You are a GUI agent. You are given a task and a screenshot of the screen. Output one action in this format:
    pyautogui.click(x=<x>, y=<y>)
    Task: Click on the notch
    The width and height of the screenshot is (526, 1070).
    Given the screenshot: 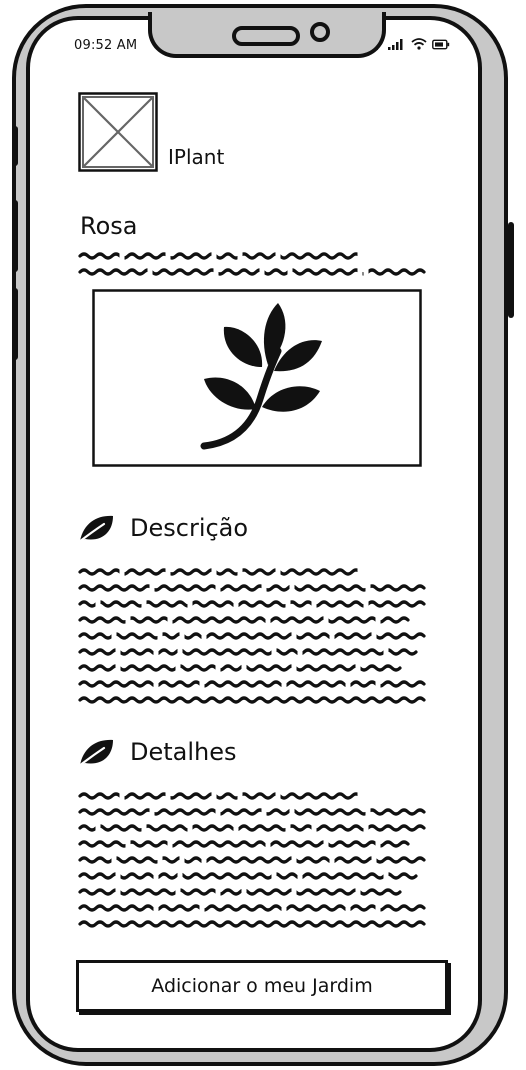 What is the action you would take?
    pyautogui.click(x=267, y=35)
    